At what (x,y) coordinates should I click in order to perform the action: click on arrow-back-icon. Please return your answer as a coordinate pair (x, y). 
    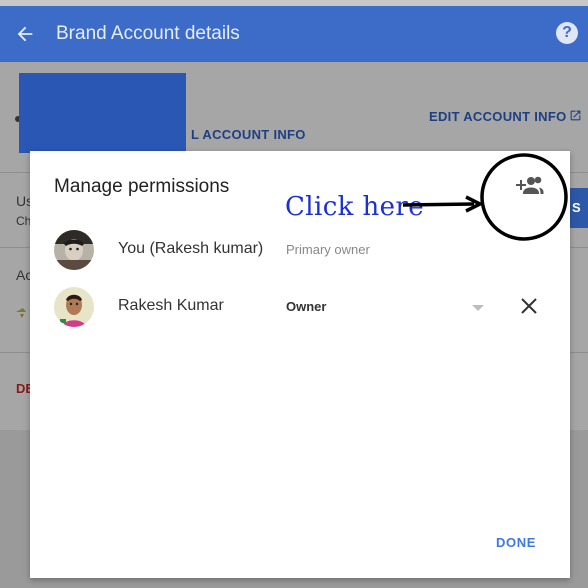
    Looking at the image, I should click on (25, 34).